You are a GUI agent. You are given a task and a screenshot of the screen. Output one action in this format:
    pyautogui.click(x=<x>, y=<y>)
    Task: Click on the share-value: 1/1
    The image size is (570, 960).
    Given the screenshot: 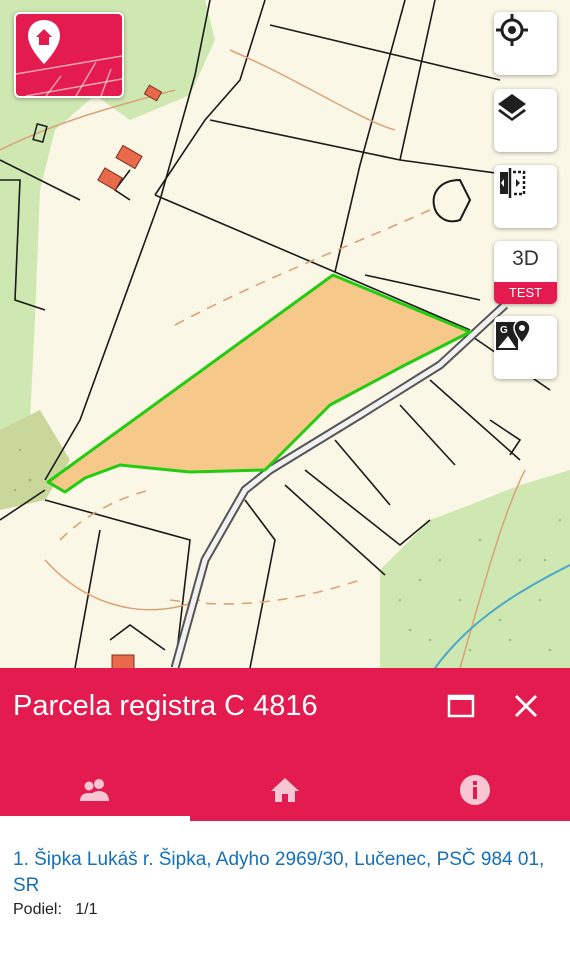 What is the action you would take?
    pyautogui.click(x=86, y=909)
    